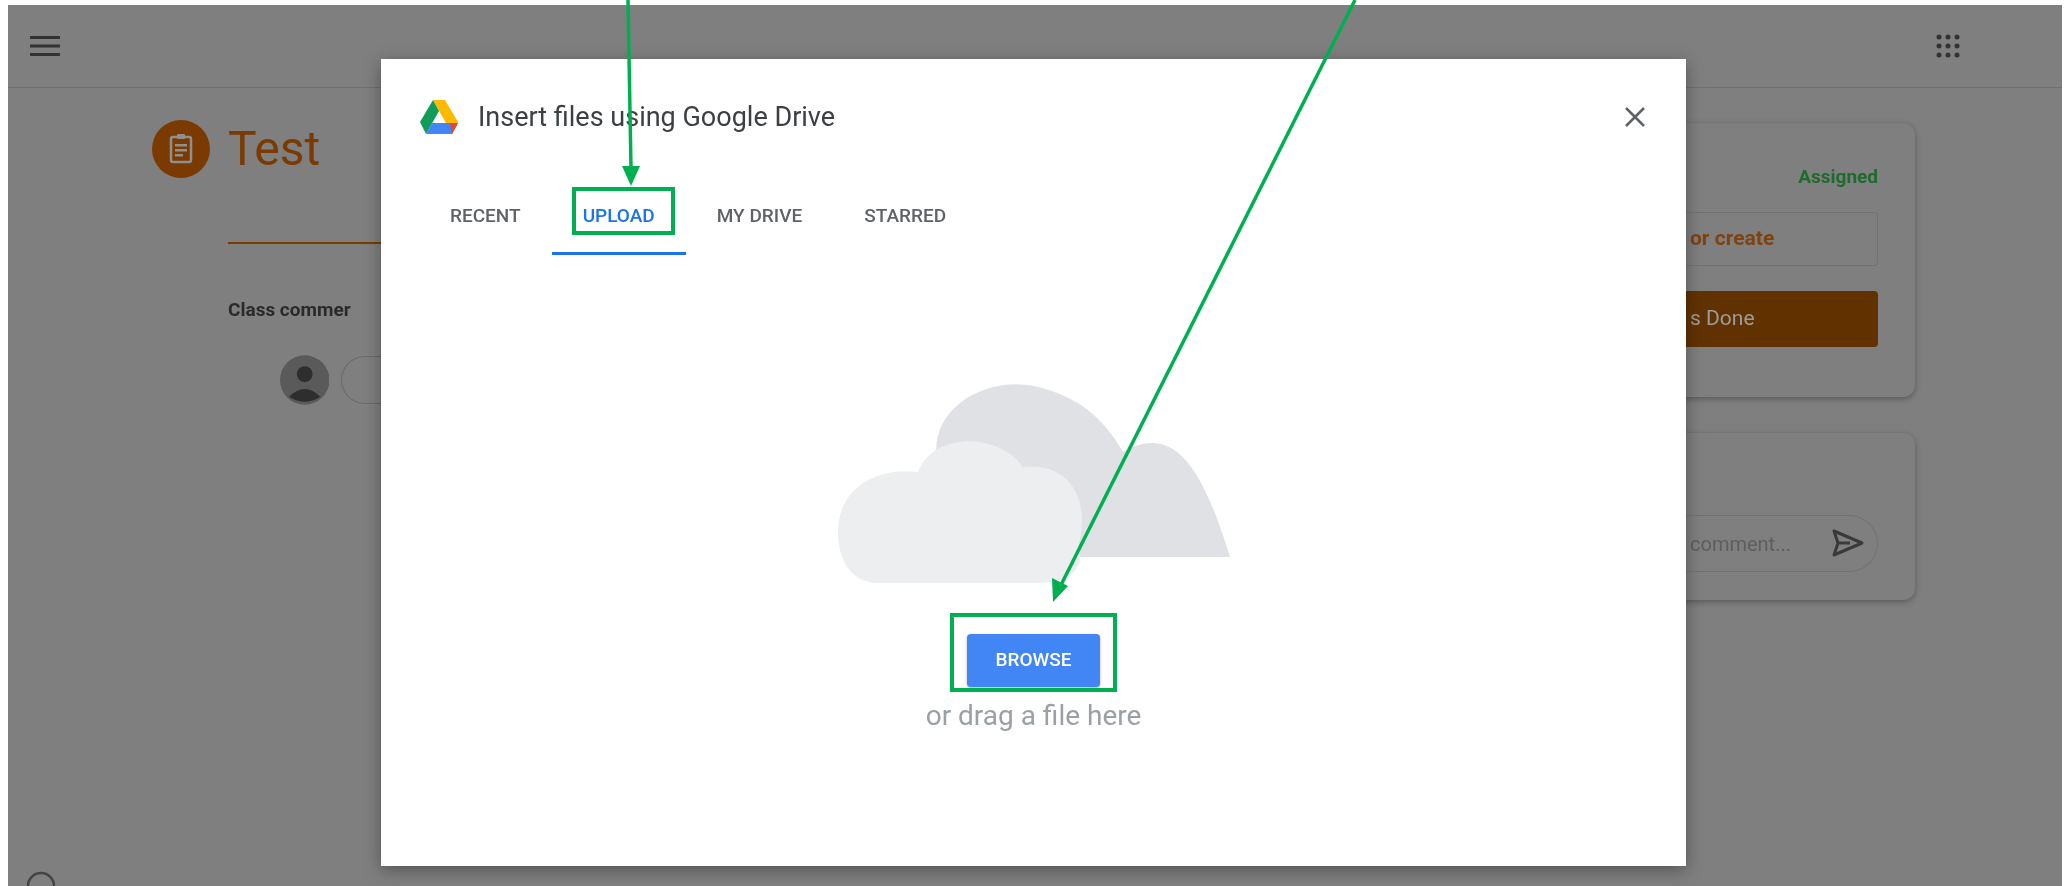  What do you see at coordinates (181, 149) in the screenshot?
I see `assignment-icon` at bounding box center [181, 149].